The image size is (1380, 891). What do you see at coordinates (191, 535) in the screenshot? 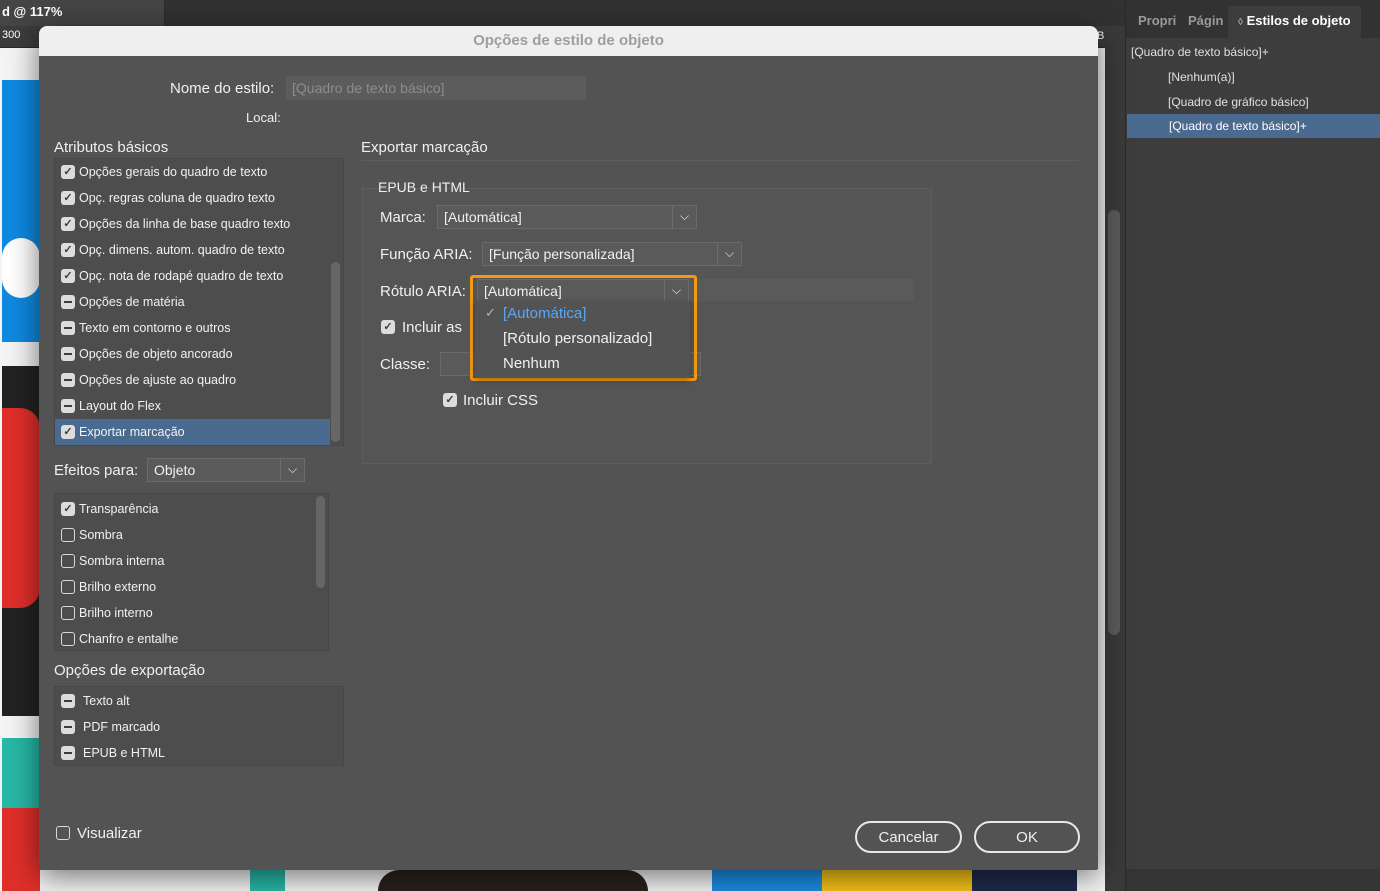
I see `effect-row: Sombra` at bounding box center [191, 535].